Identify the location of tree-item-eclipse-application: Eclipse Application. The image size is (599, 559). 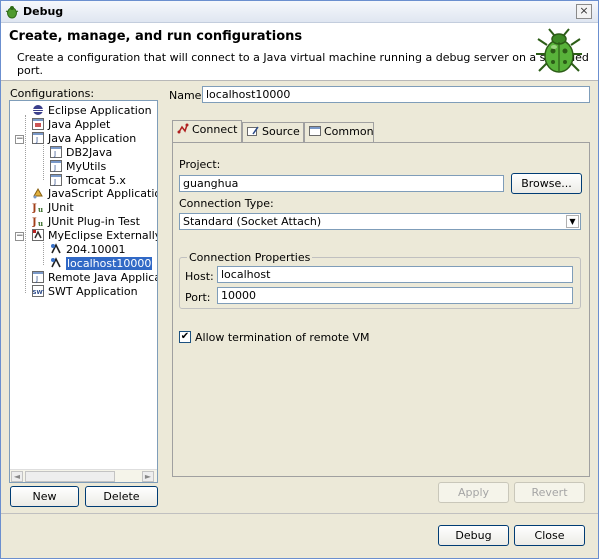
(92, 110).